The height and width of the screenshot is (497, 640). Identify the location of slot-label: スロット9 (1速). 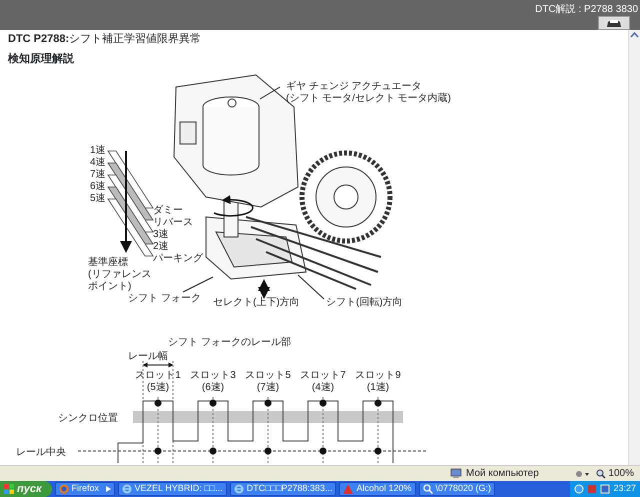
(378, 381).